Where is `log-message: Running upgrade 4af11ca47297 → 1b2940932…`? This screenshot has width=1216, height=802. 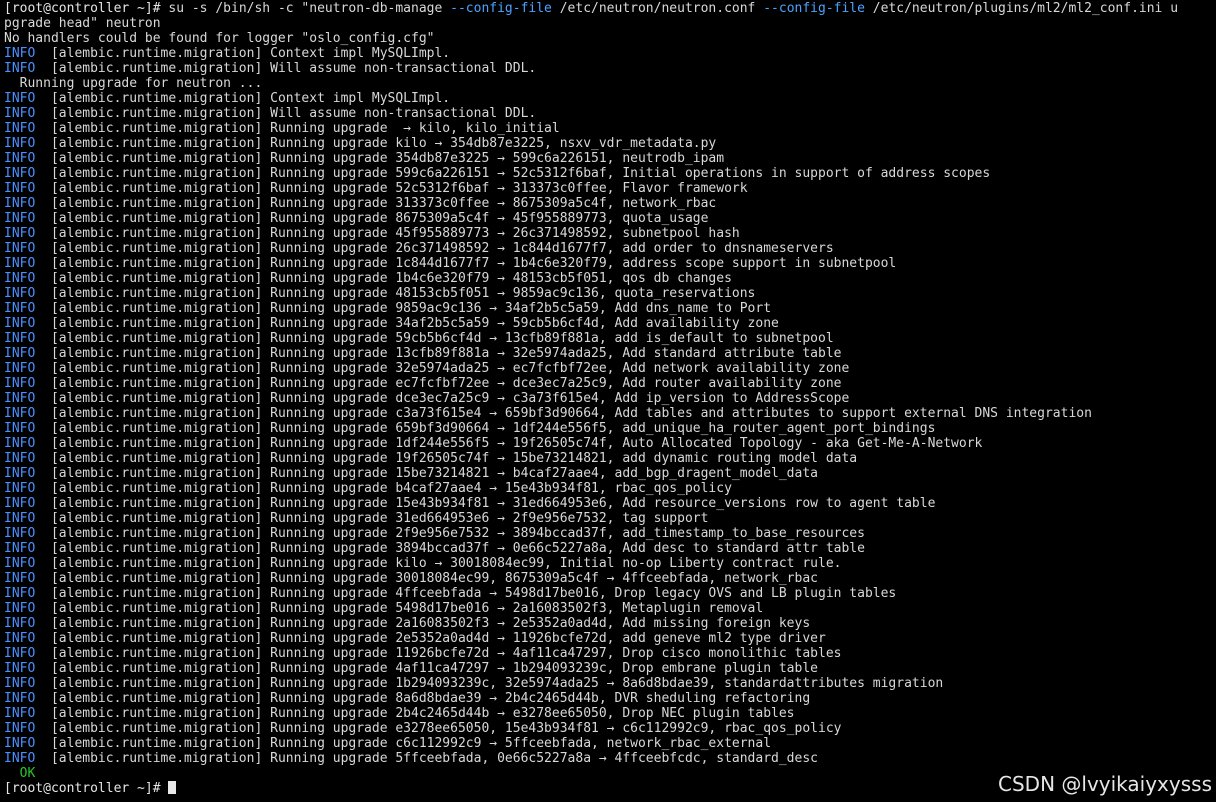
log-message: Running upgrade 4af11ca47297 → 1b2940932… is located at coordinates (544, 668).